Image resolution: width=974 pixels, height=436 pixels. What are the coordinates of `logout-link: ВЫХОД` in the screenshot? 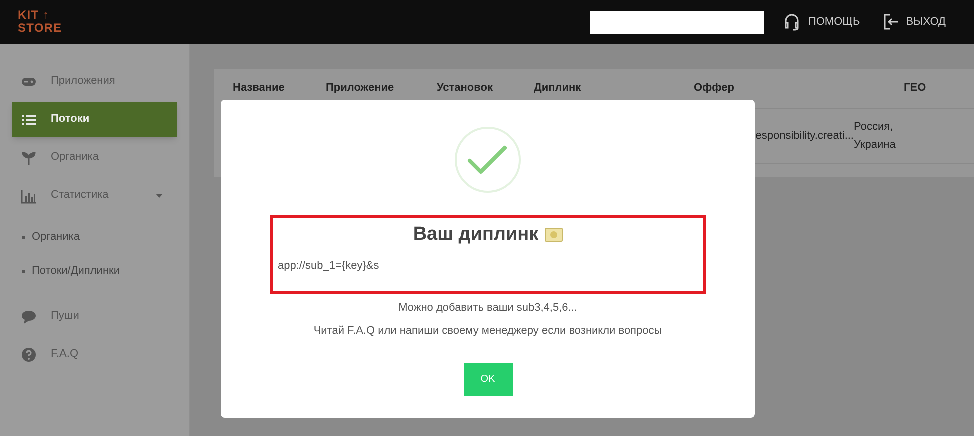 It's located at (914, 22).